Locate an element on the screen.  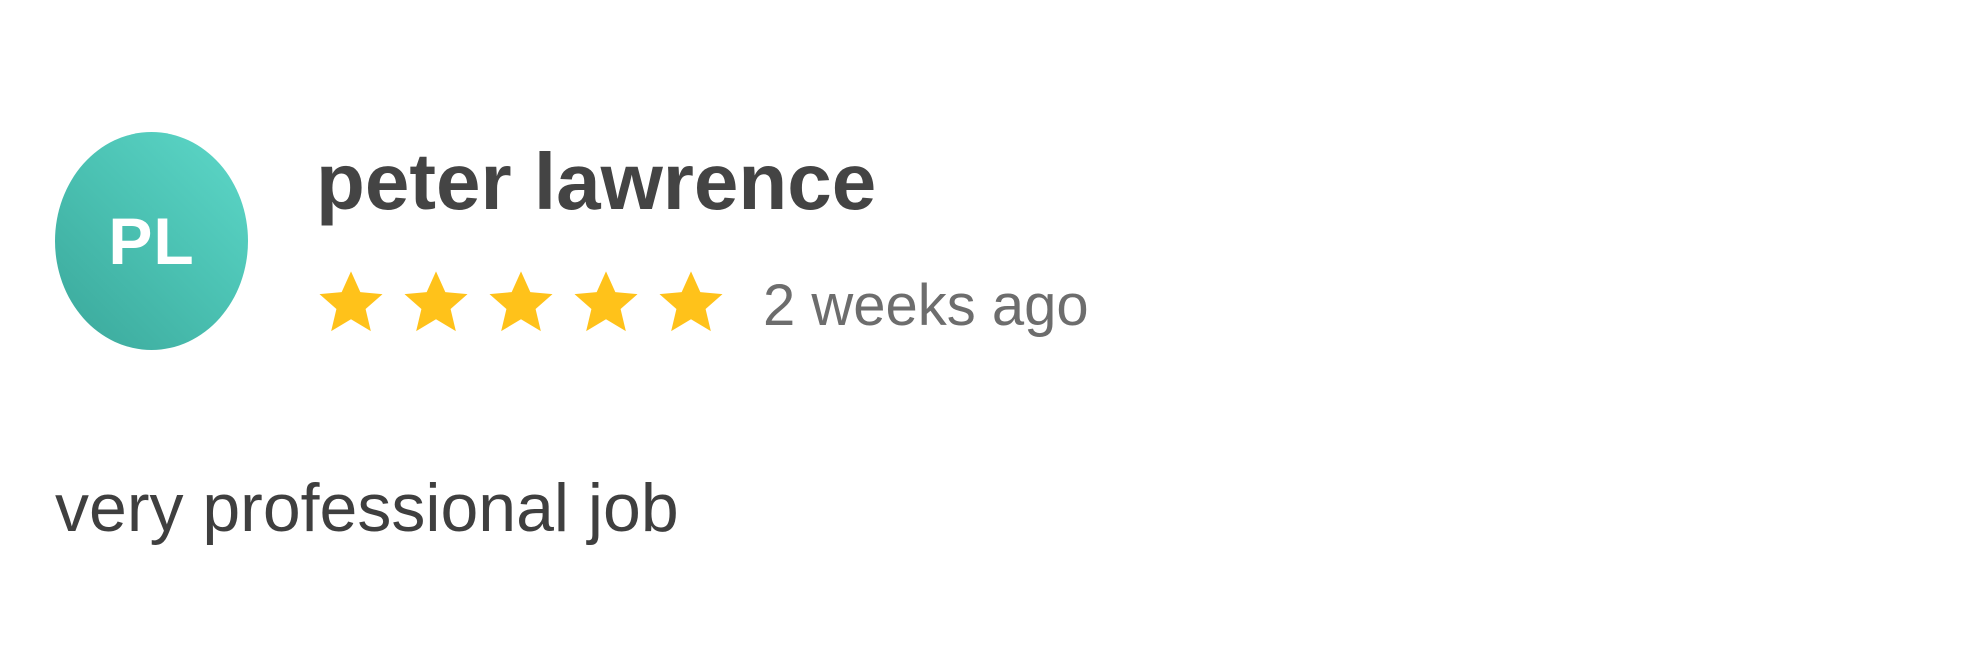
reviewer-name: peter lawrence is located at coordinates (596, 181).